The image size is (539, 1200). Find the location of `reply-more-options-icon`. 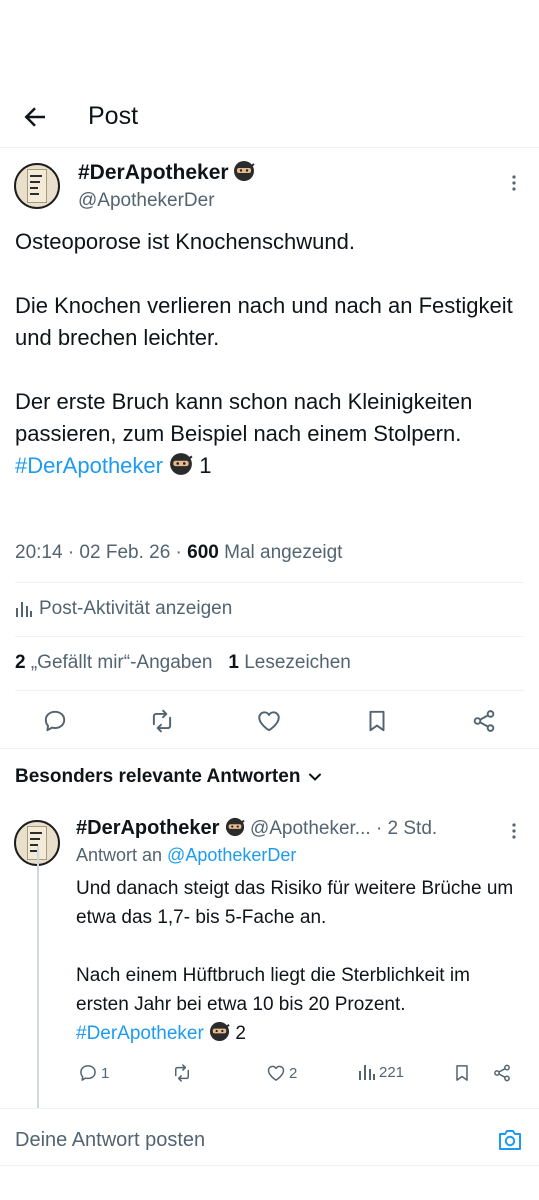

reply-more-options-icon is located at coordinates (514, 831).